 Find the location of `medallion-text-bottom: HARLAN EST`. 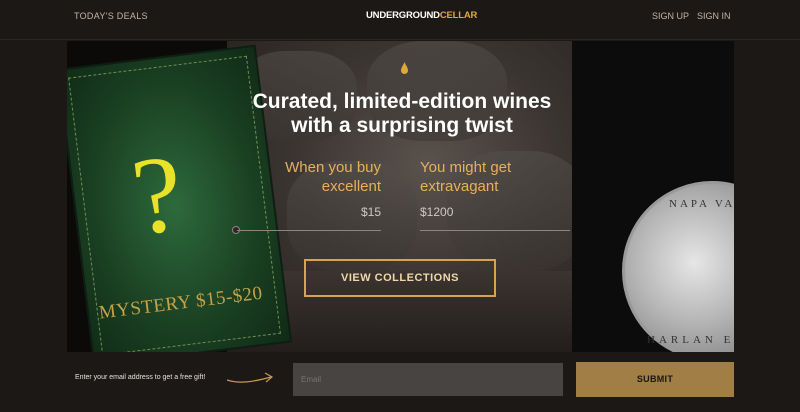

medallion-text-bottom: HARLAN EST is located at coordinates (690, 340).